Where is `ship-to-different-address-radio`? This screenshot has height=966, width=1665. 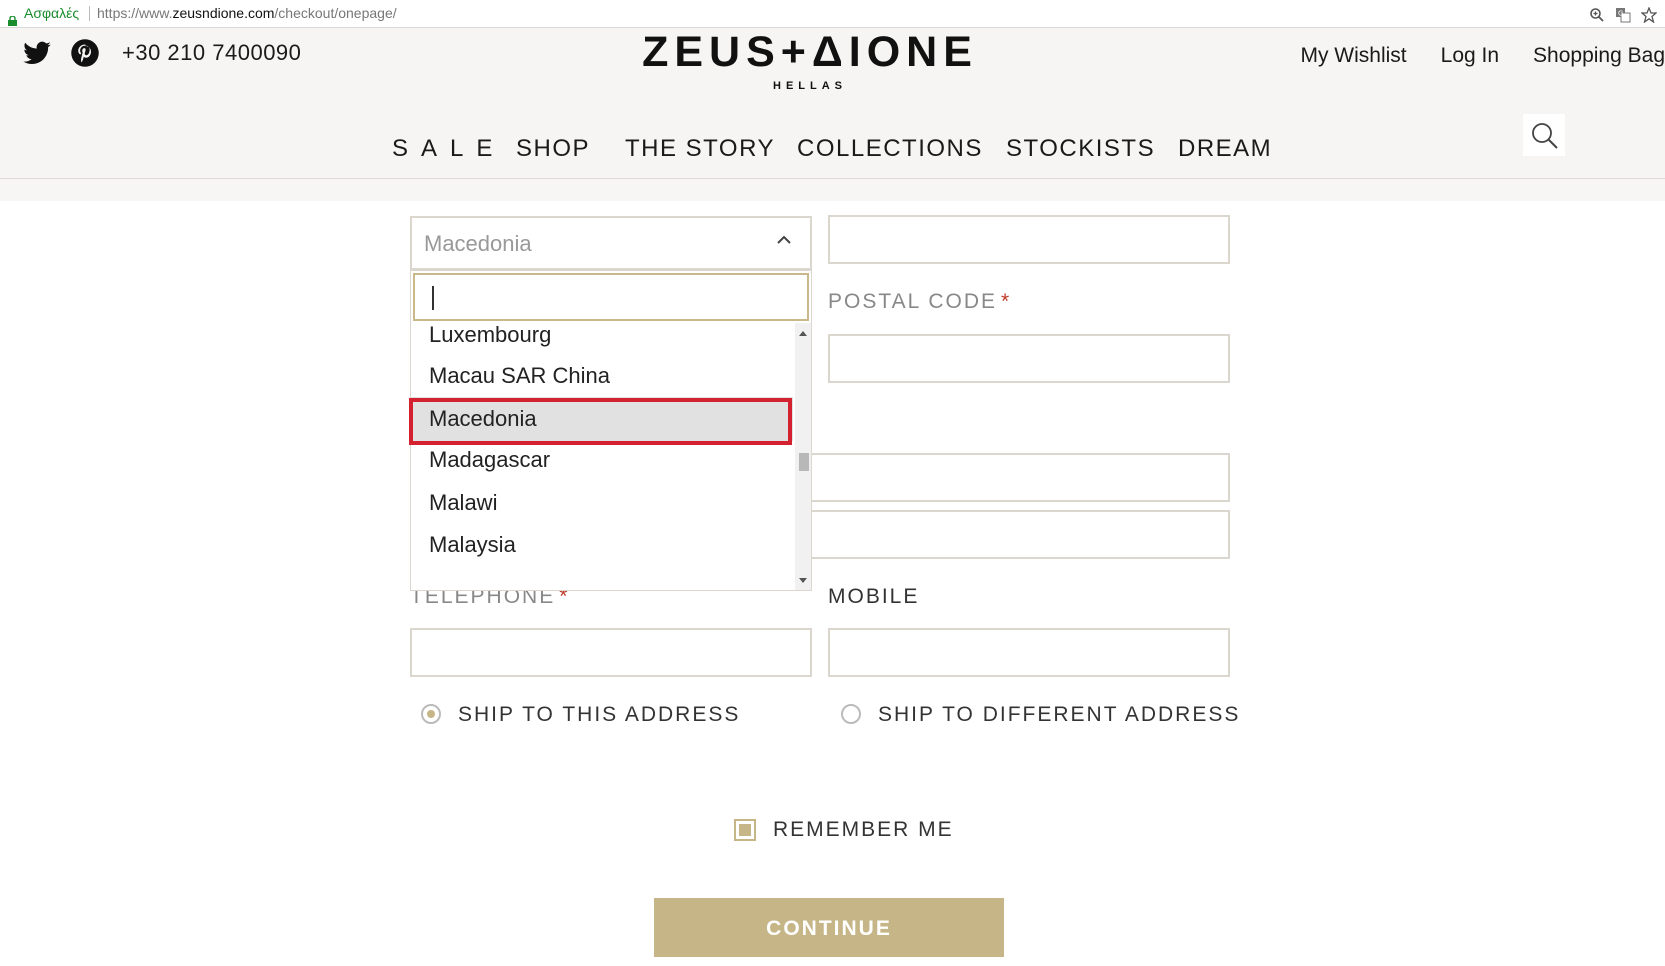
ship-to-different-address-radio is located at coordinates (851, 714).